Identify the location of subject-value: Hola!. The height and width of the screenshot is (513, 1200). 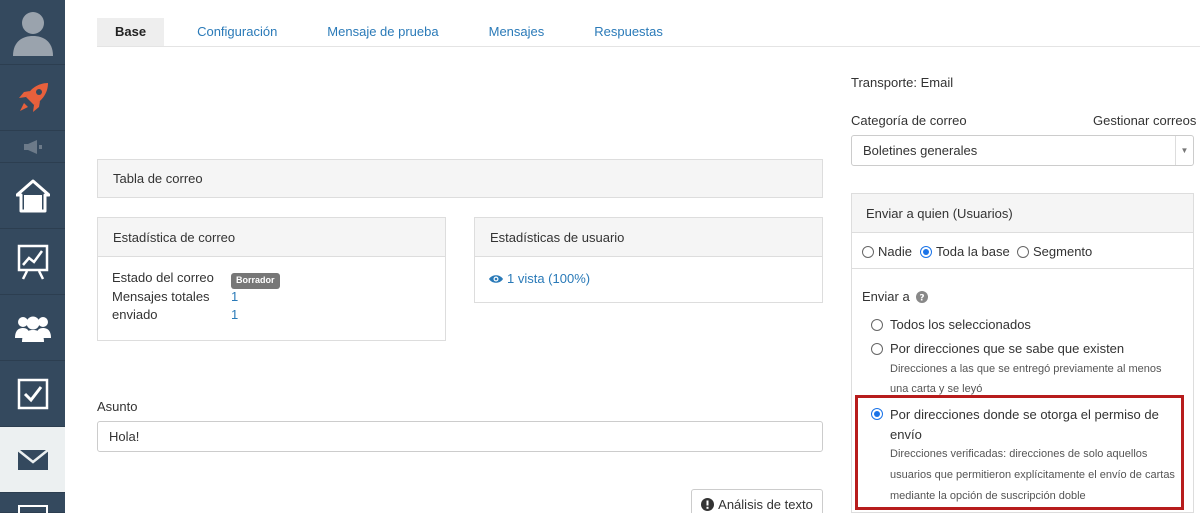
(124, 436).